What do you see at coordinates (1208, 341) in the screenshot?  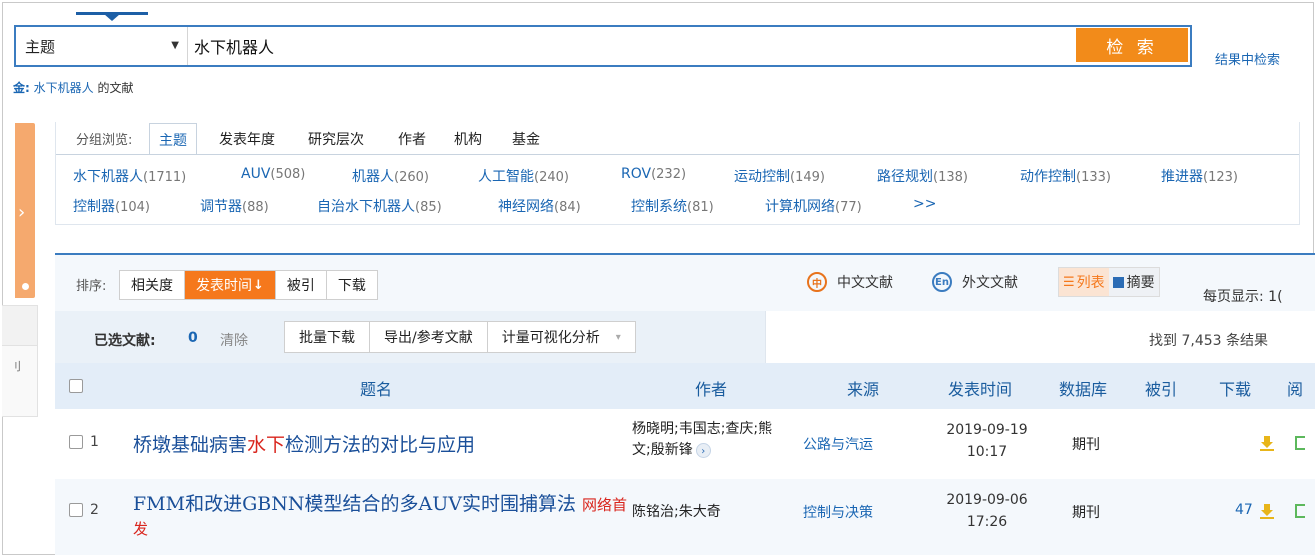 I see `result-count: 找到 7,453 条结果` at bounding box center [1208, 341].